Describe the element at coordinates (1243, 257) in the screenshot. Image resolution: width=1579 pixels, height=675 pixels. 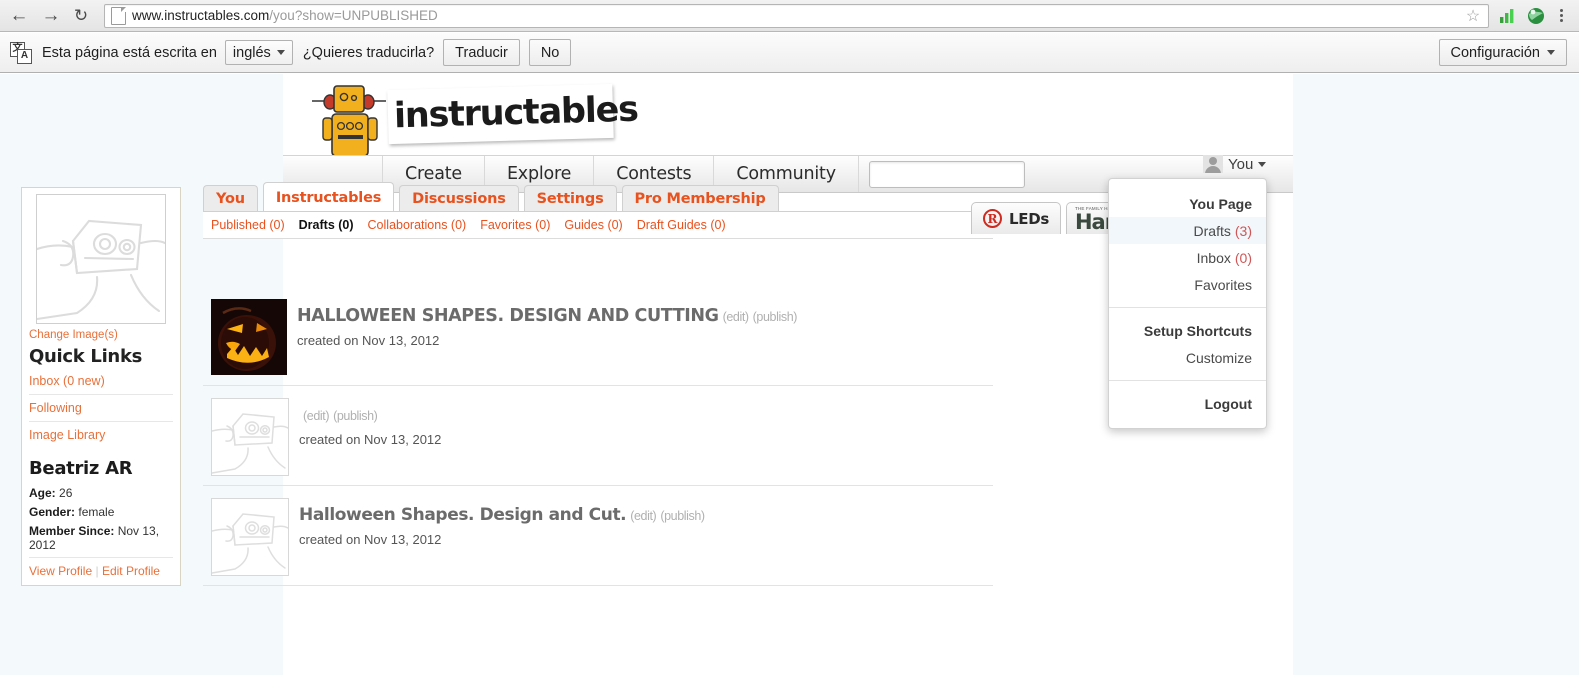
I see `menu-item-inbox-count: (0)` at that location.